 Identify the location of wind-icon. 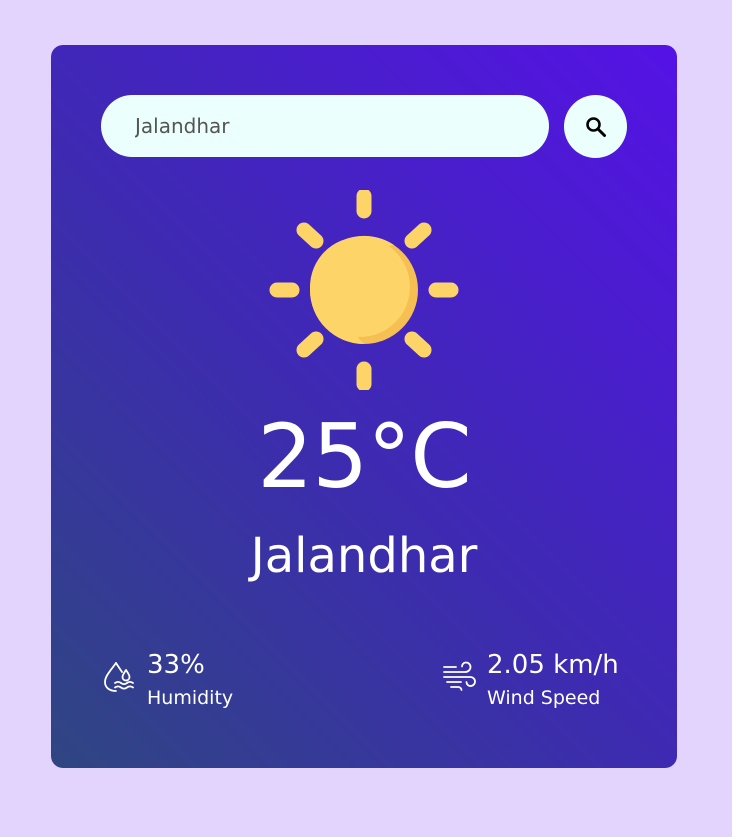
(459, 676).